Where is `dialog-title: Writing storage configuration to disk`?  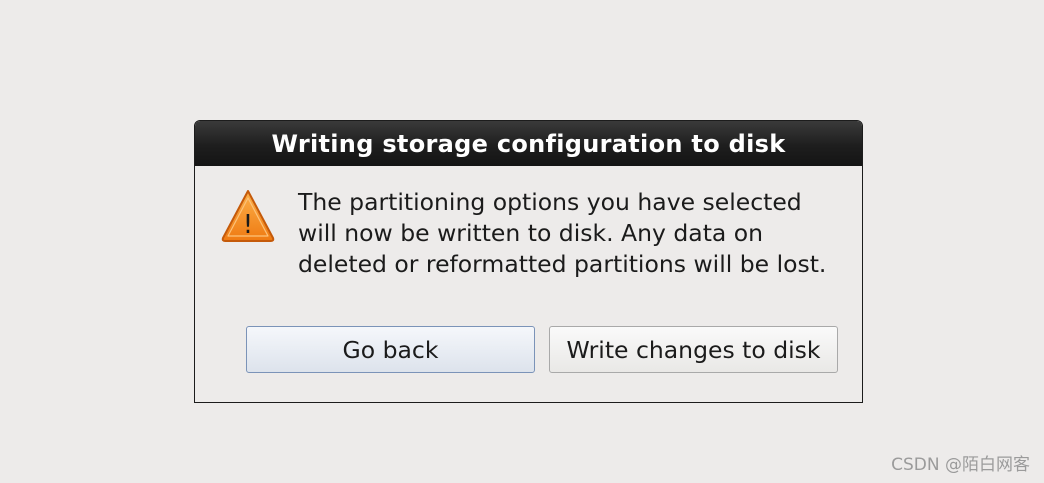
dialog-title: Writing storage configuration to disk is located at coordinates (528, 143).